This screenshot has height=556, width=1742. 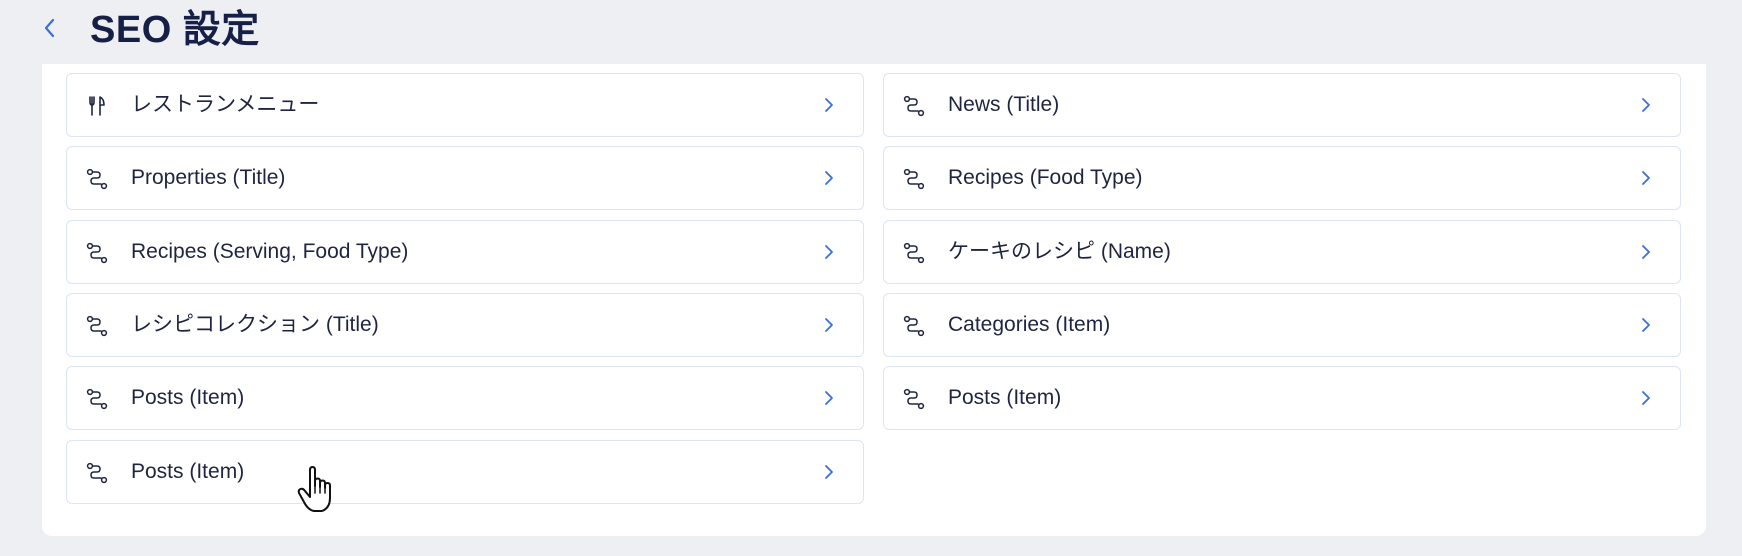 What do you see at coordinates (1282, 398) in the screenshot?
I see `seo-item-posts-3: Posts (Item)` at bounding box center [1282, 398].